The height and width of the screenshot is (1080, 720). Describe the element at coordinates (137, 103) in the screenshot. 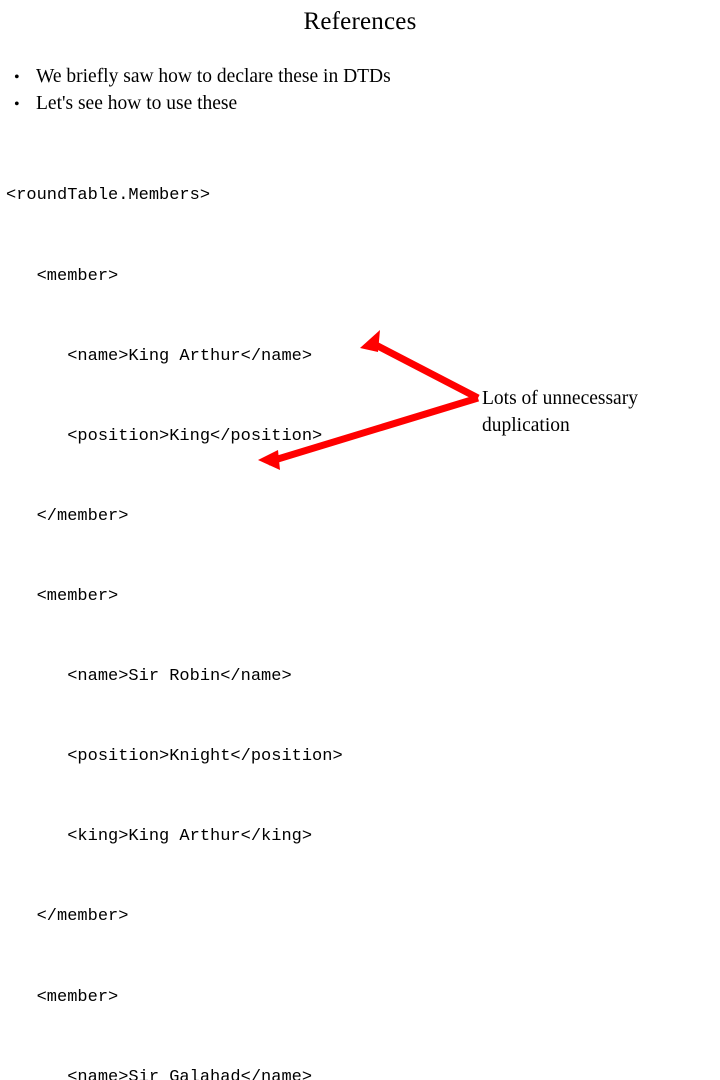

I see `list-item-label: Let's see how to use these` at that location.